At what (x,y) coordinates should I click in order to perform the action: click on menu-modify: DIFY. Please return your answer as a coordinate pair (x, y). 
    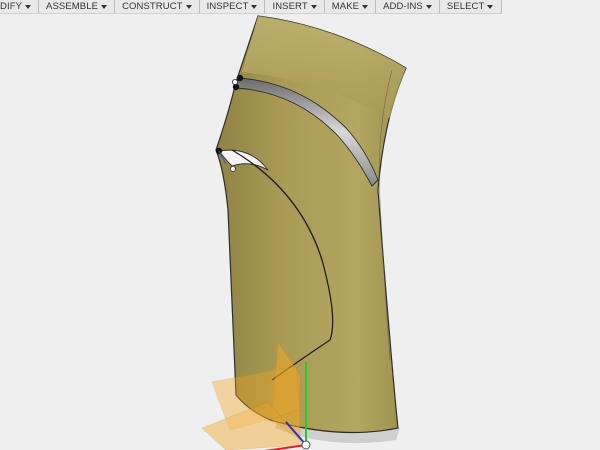
    Looking at the image, I should click on (20, 6).